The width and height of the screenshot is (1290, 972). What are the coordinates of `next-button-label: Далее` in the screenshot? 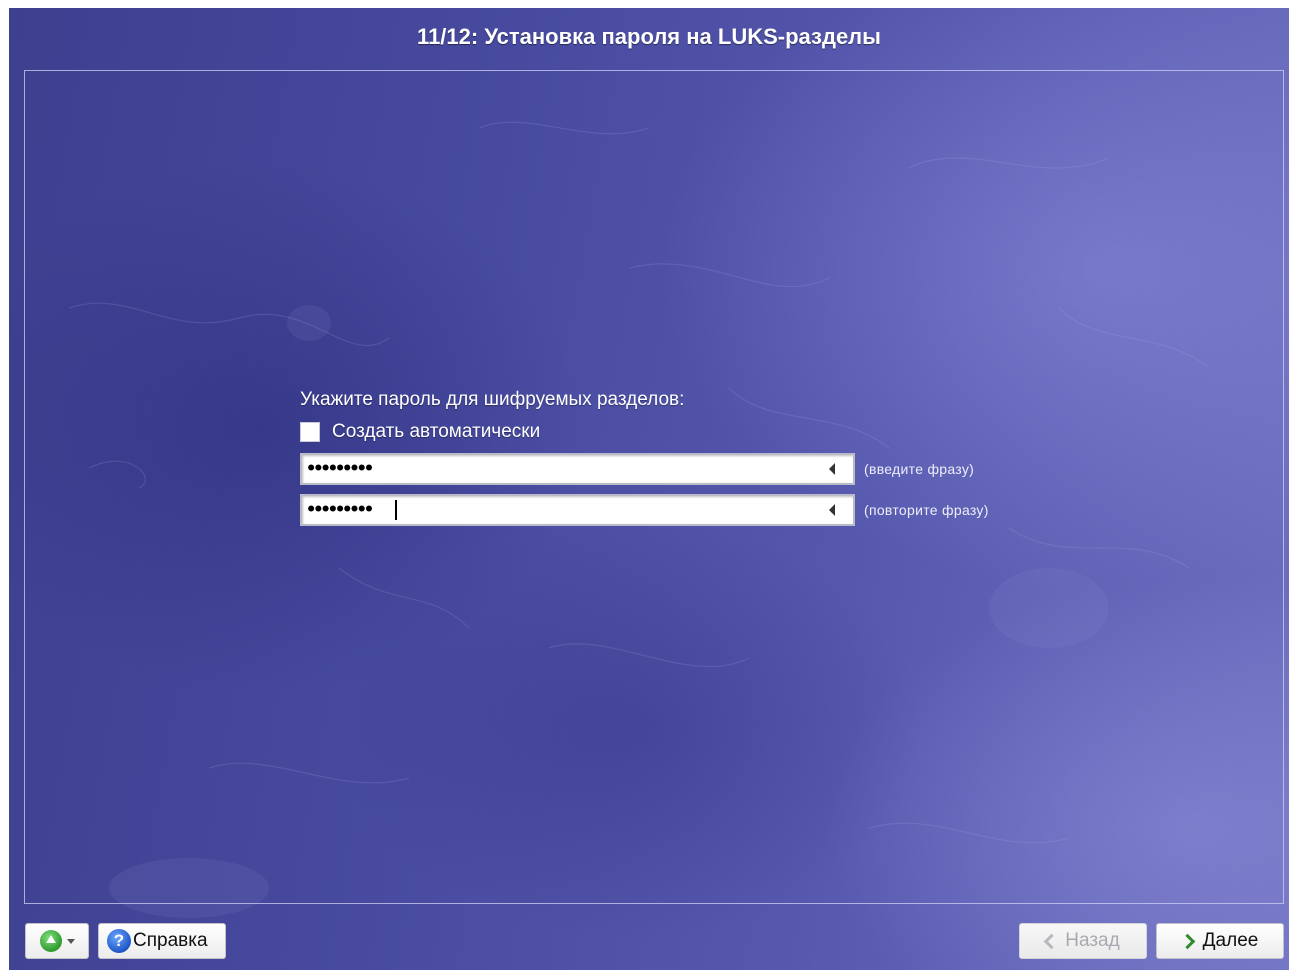 It's located at (1230, 940).